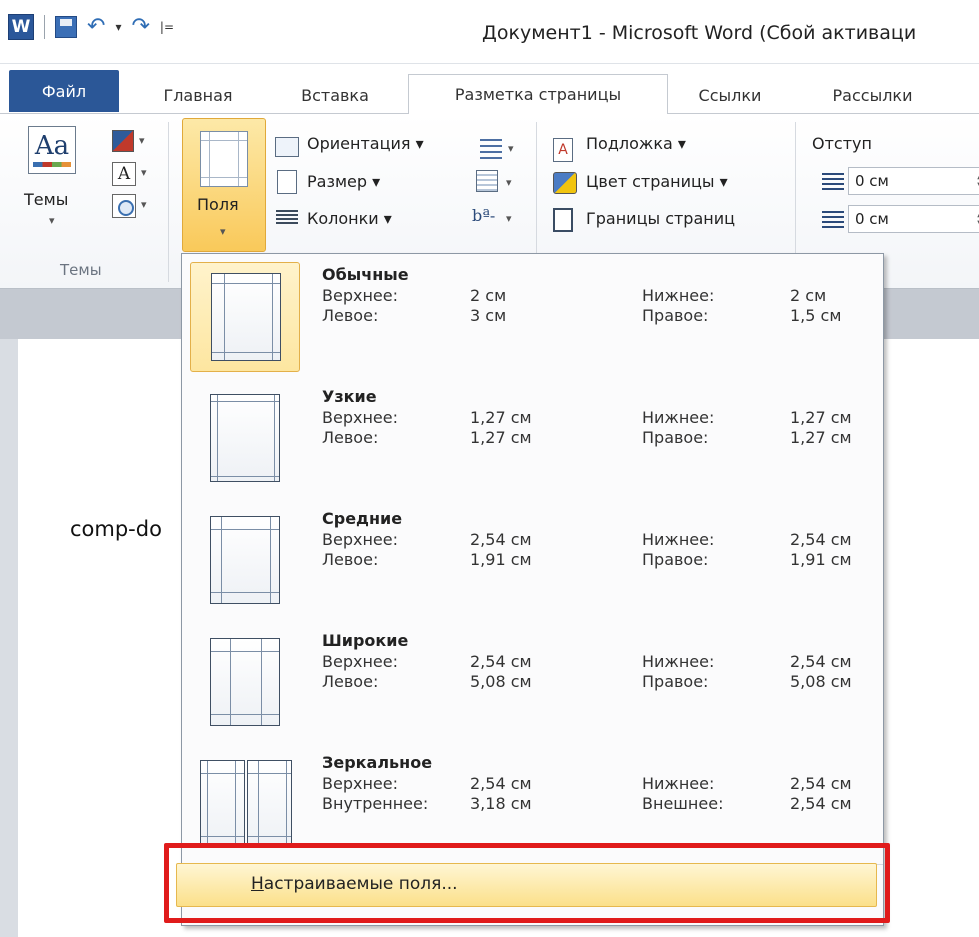  Describe the element at coordinates (335, 95) in the screenshot. I see `tab-insert: Вставка` at that location.